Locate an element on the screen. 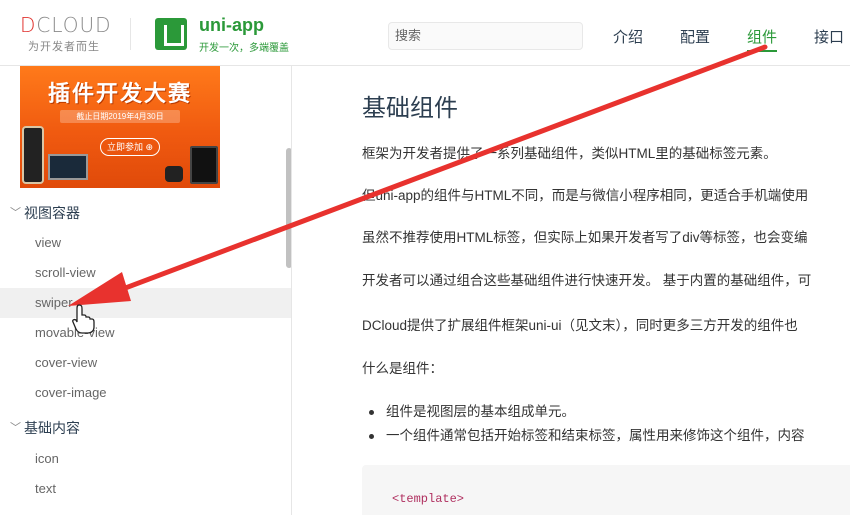 Image resolution: width=850 pixels, height=515 pixels. paragraph: 虽然不推荐使用HTML标签，但实际上如果开发者写了div等标签，也会变编 is located at coordinates (585, 237).